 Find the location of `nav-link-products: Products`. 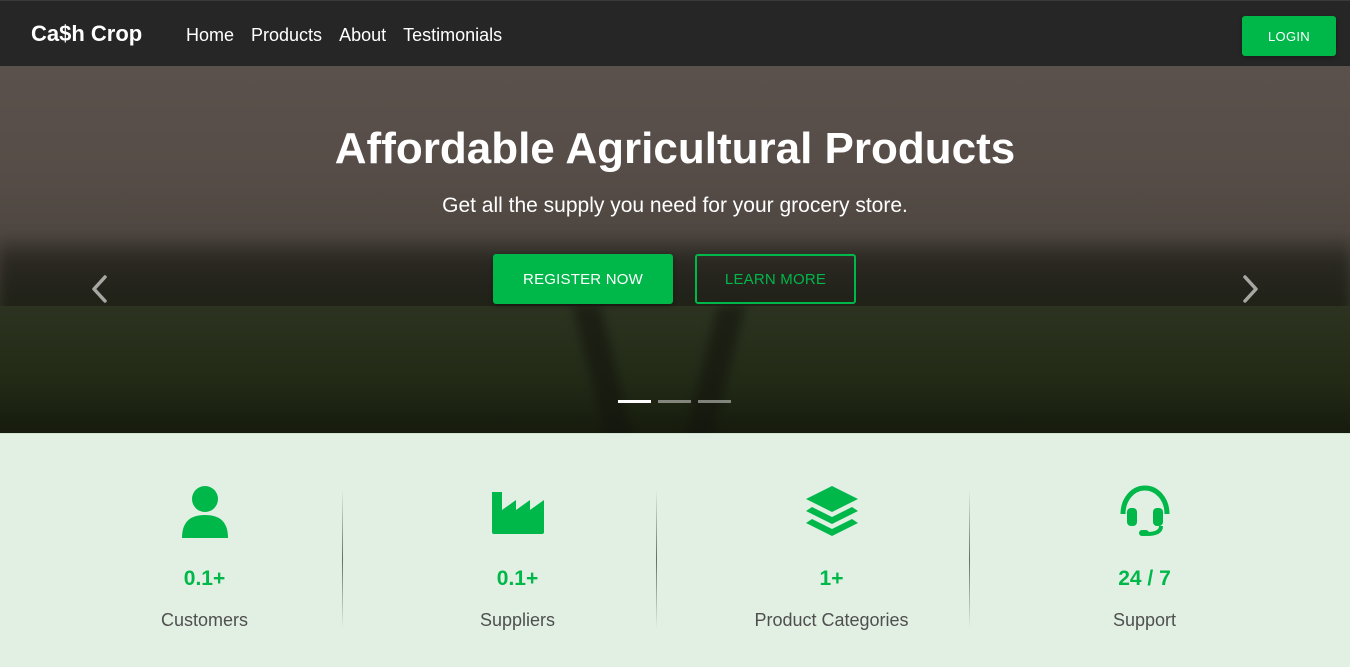

nav-link-products: Products is located at coordinates (286, 35).